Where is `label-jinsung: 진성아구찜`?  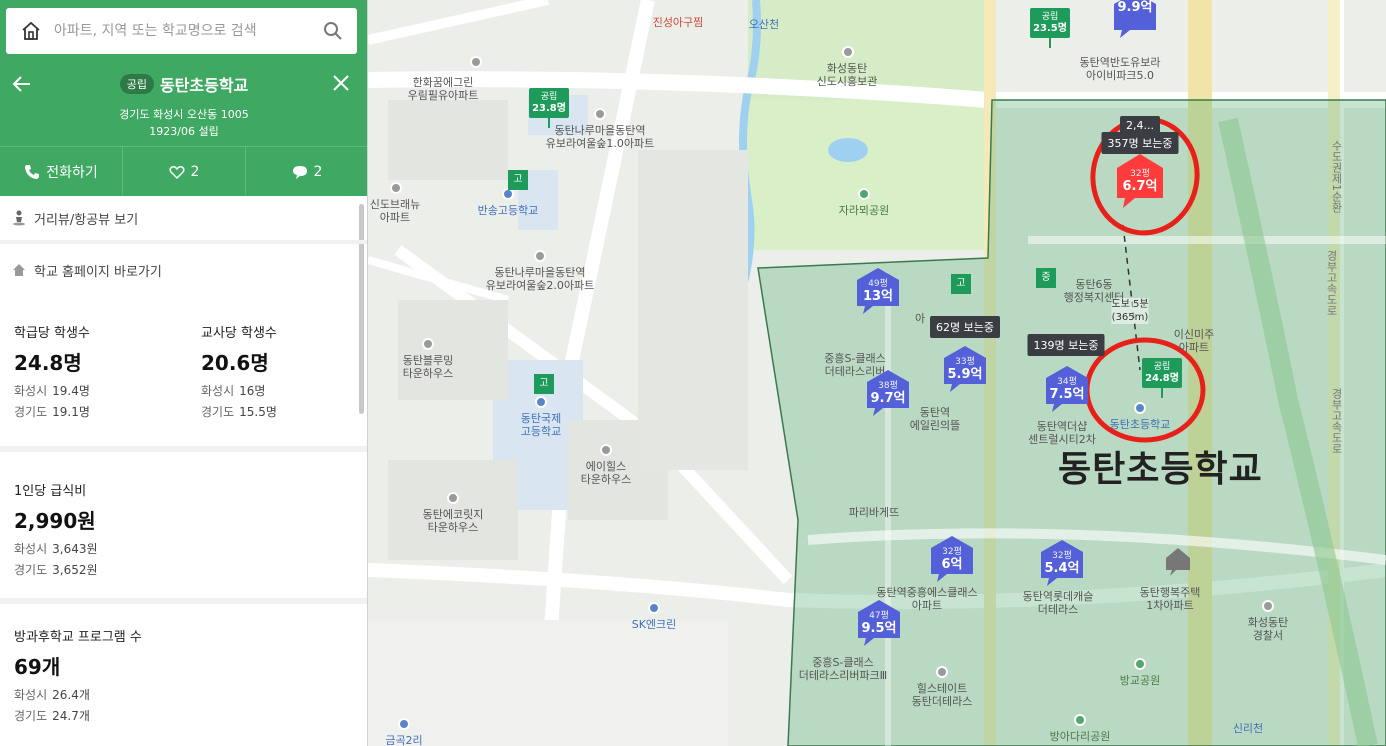 label-jinsung: 진성아구찜 is located at coordinates (678, 22).